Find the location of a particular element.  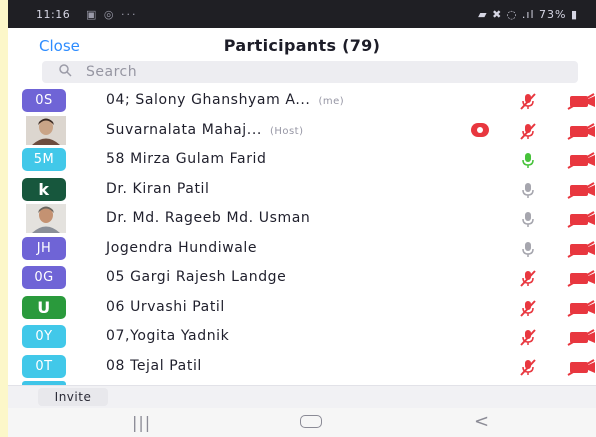

participant-name: Suvarnalata Mahaj... (Host) is located at coordinates (205, 130).